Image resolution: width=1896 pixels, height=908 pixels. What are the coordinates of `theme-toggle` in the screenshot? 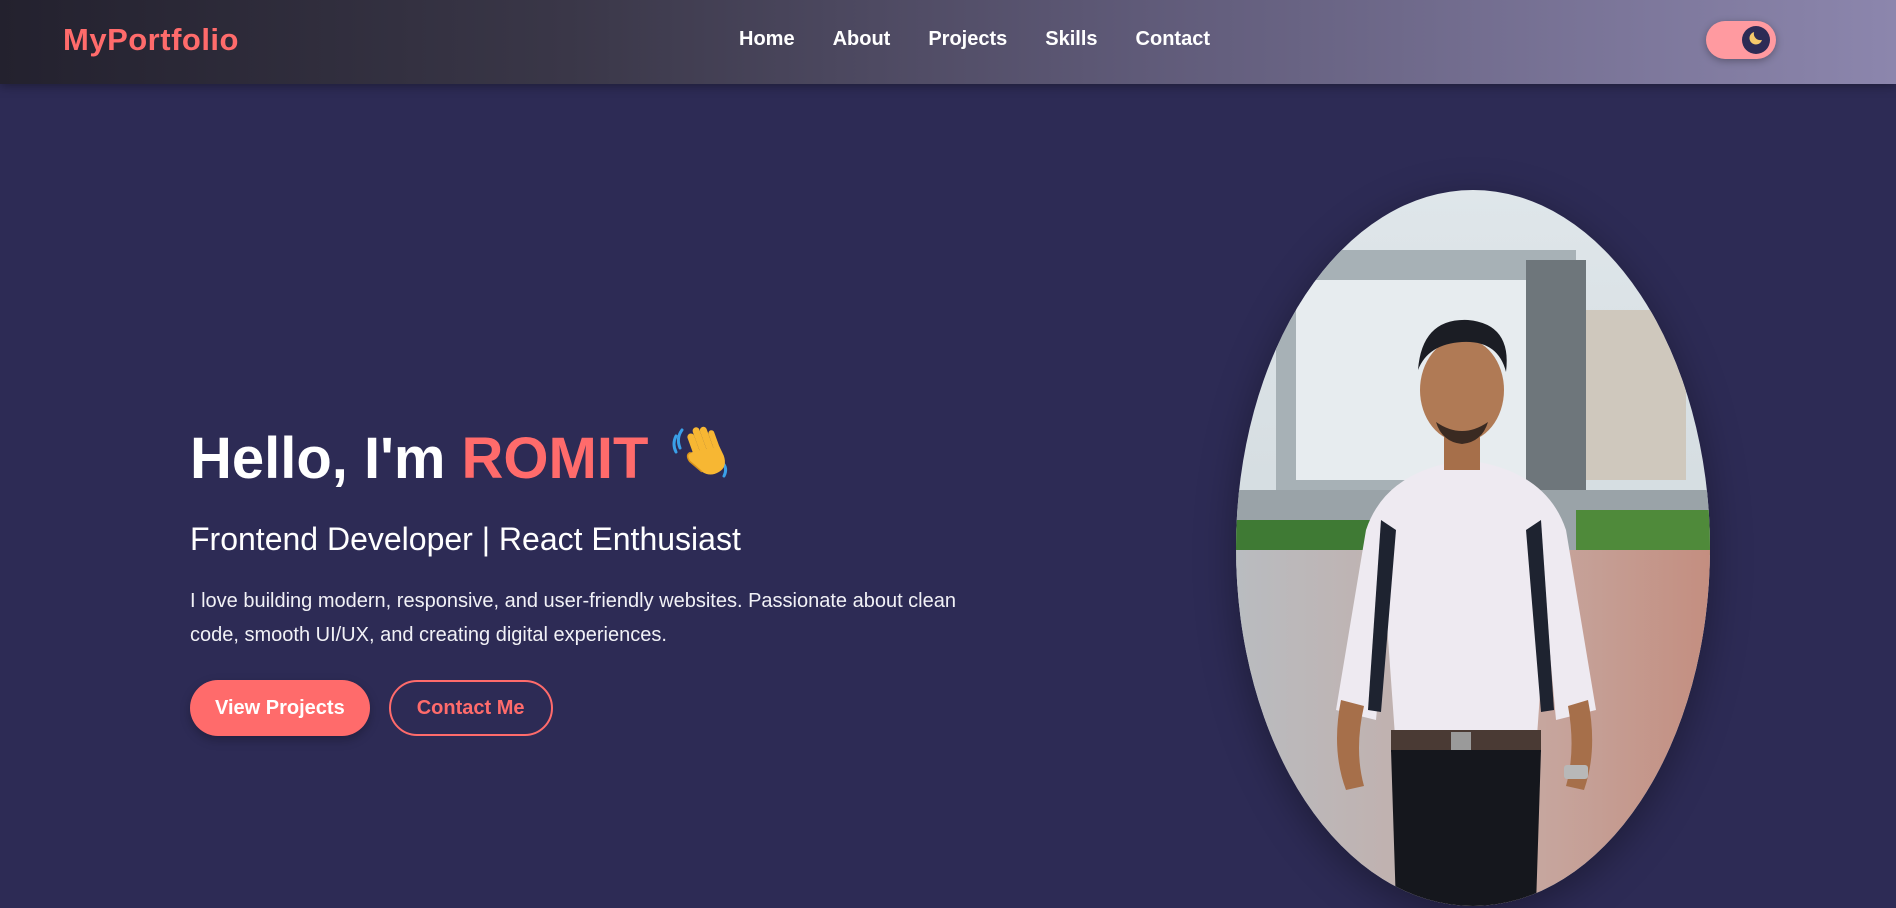 It's located at (1741, 40).